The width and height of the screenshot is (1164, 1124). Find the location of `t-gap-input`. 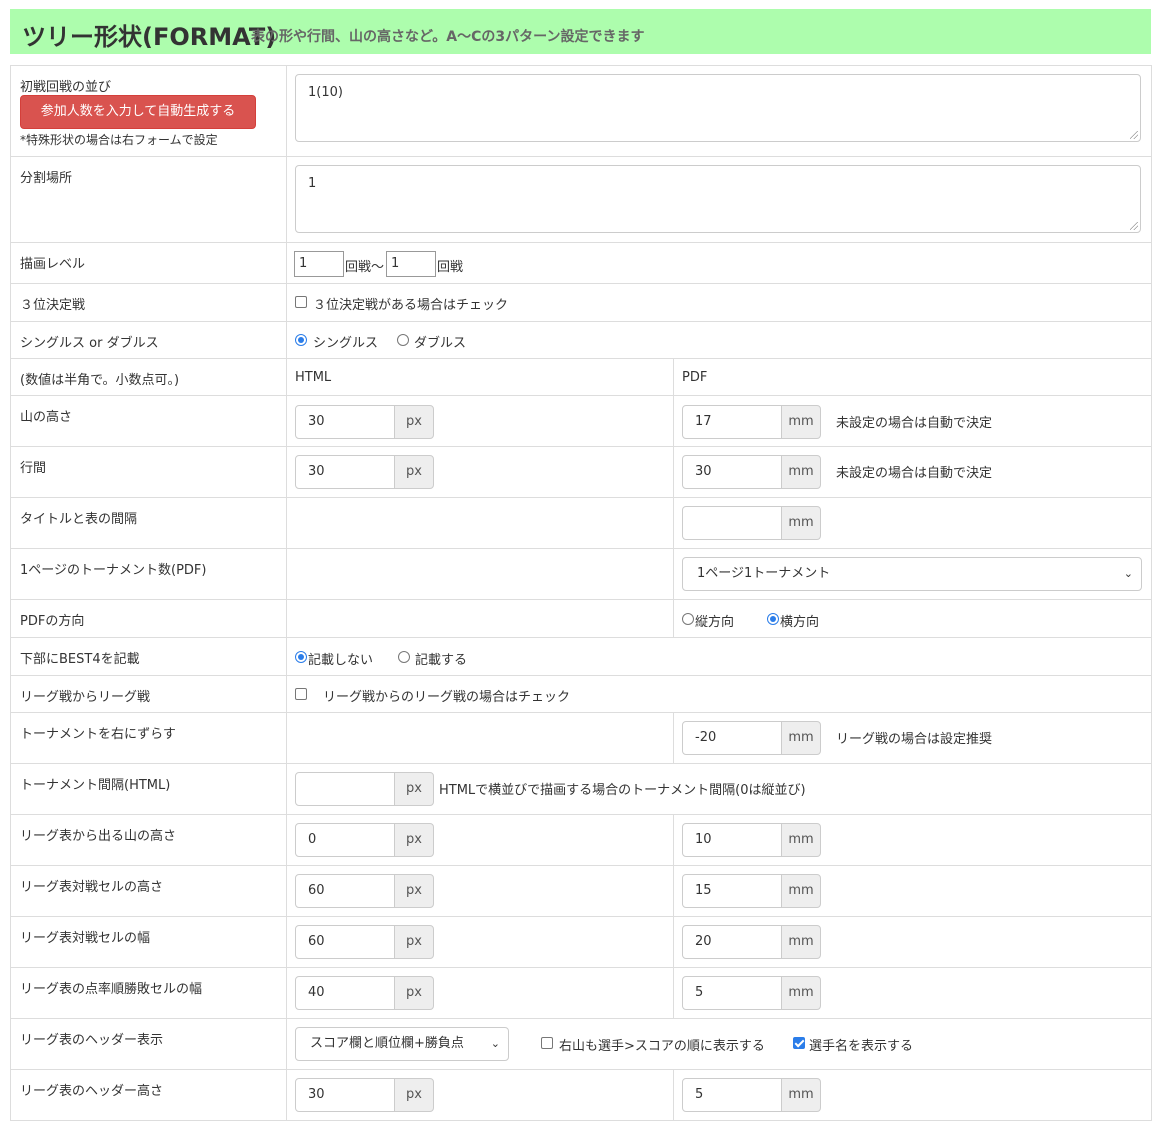

t-gap-input is located at coordinates (345, 789).